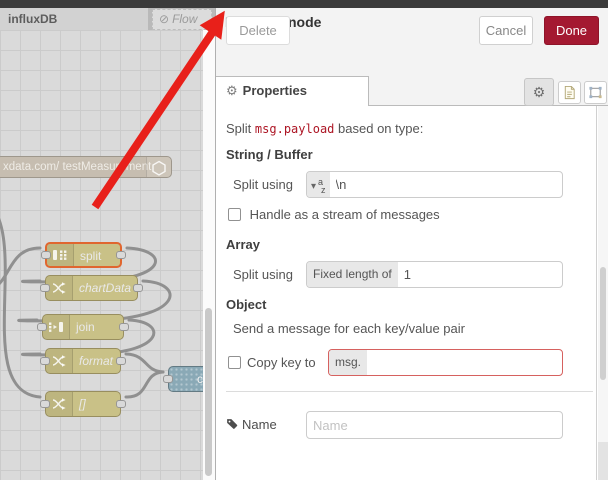 This screenshot has height=480, width=608. Describe the element at coordinates (83, 327) in the screenshot. I see `node-join: join` at that location.